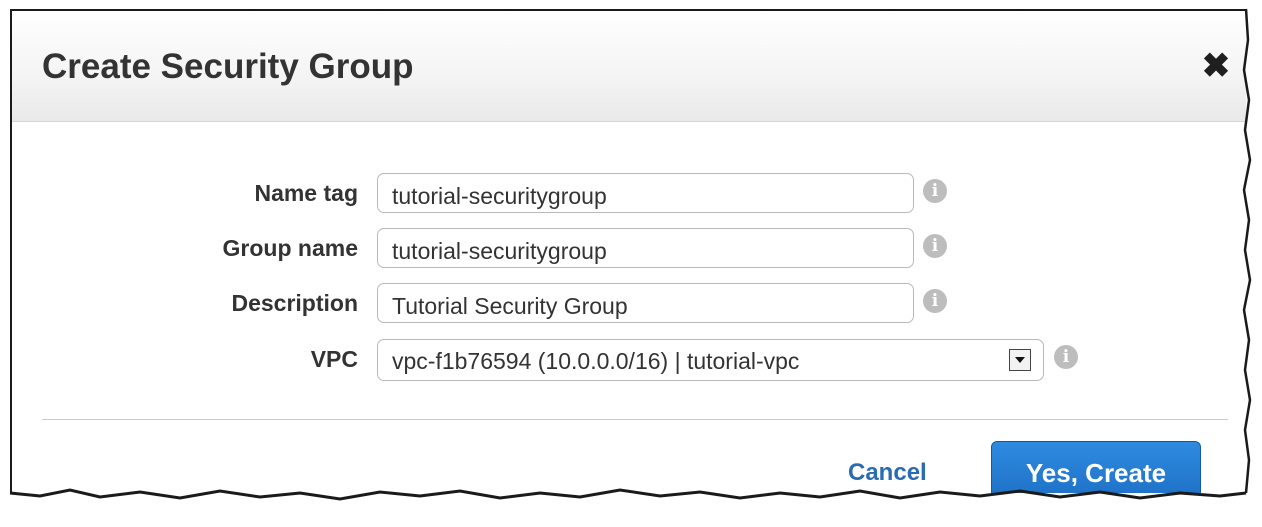 This screenshot has height=527, width=1262. What do you see at coordinates (1066, 357) in the screenshot?
I see `vpc-info-icon: i` at bounding box center [1066, 357].